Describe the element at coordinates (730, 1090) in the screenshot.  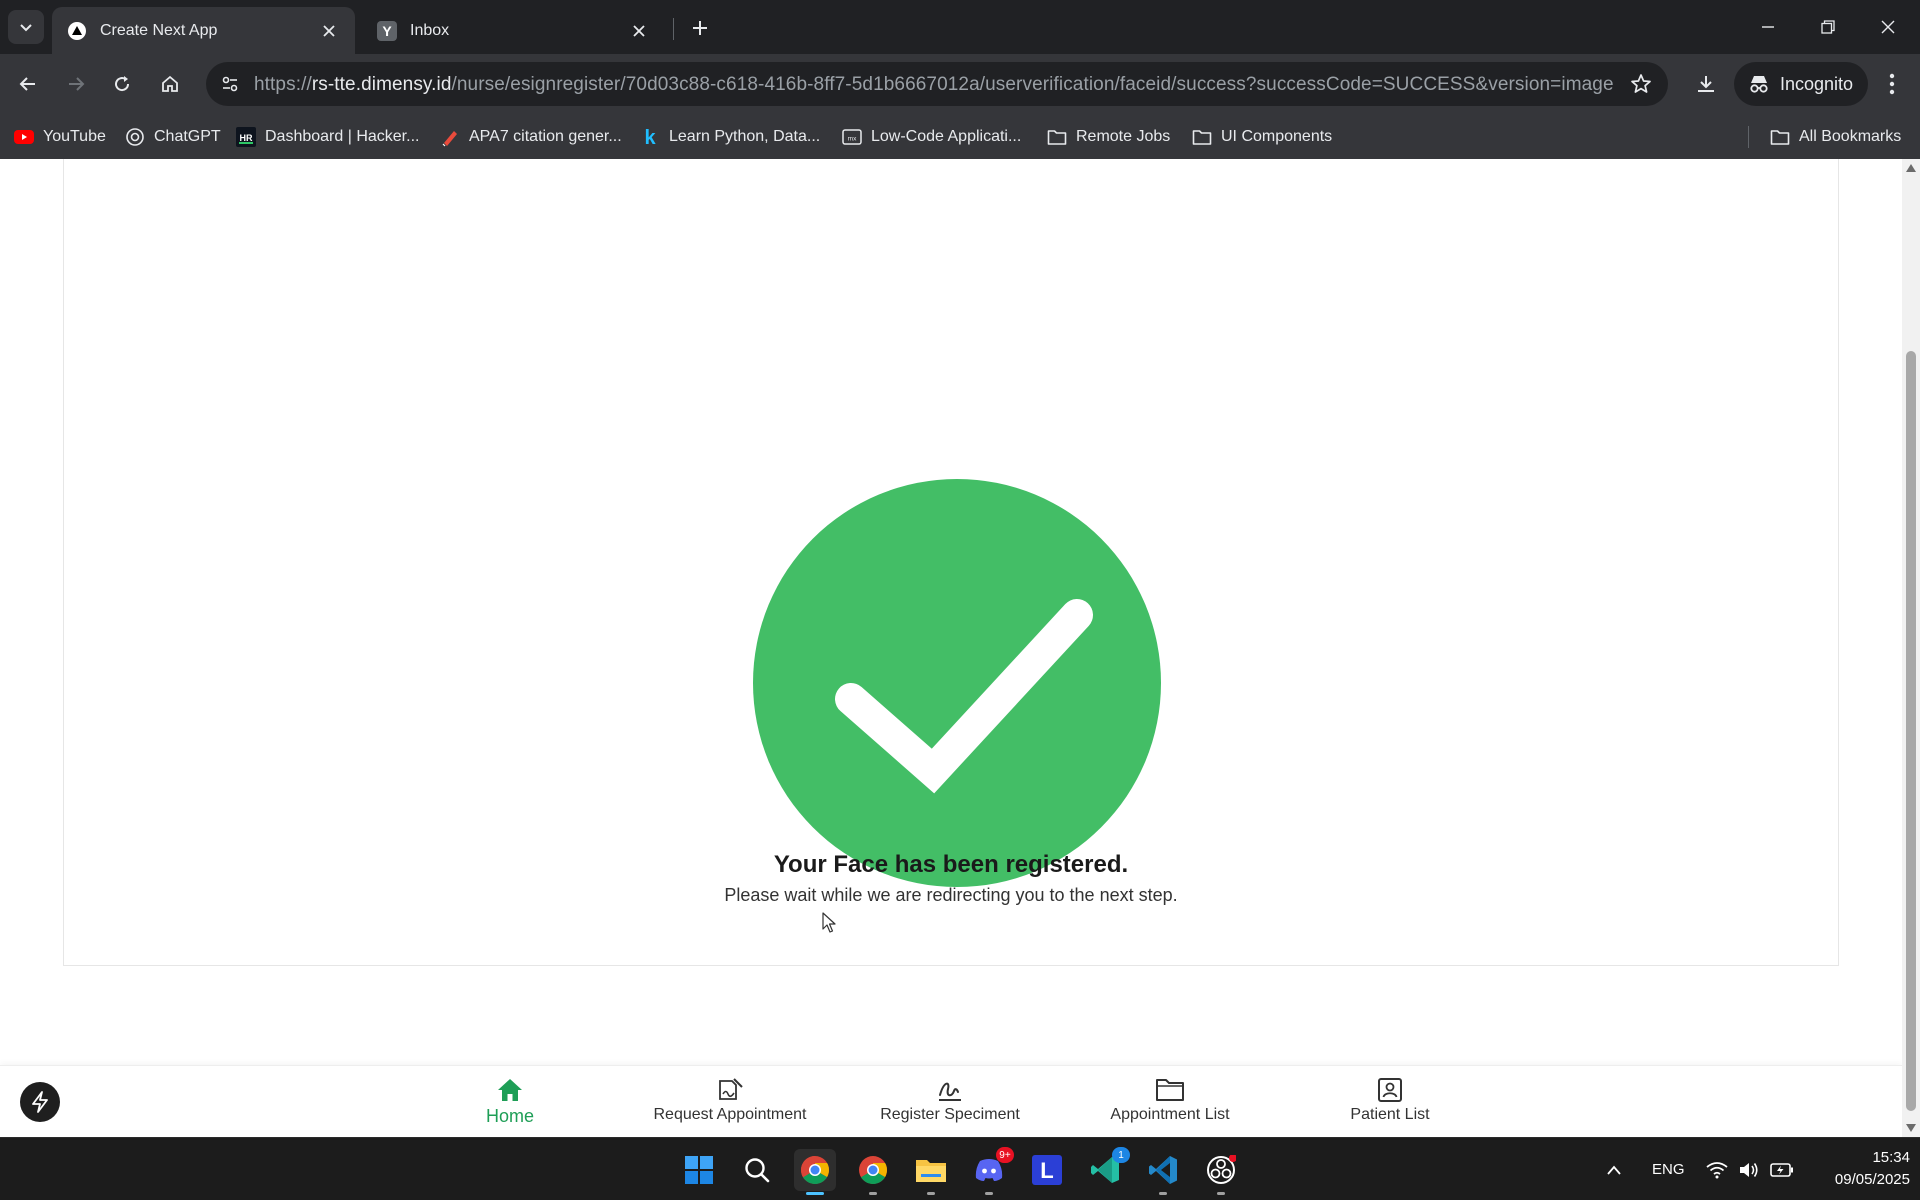
I see `signature-document-icon` at that location.